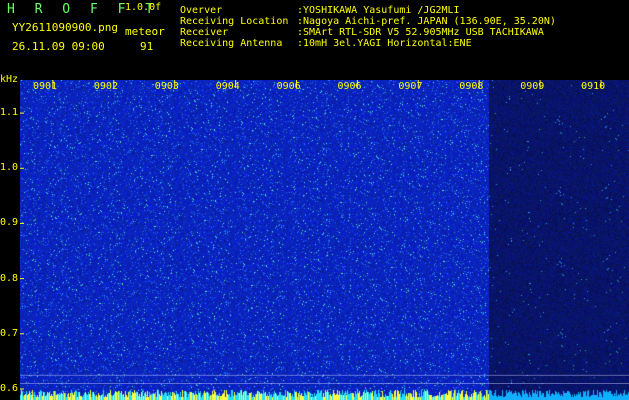 This screenshot has width=629, height=400. I want to click on info-value: :10mH 3el.YAGI Horizontal:ENE, so click(384, 43).